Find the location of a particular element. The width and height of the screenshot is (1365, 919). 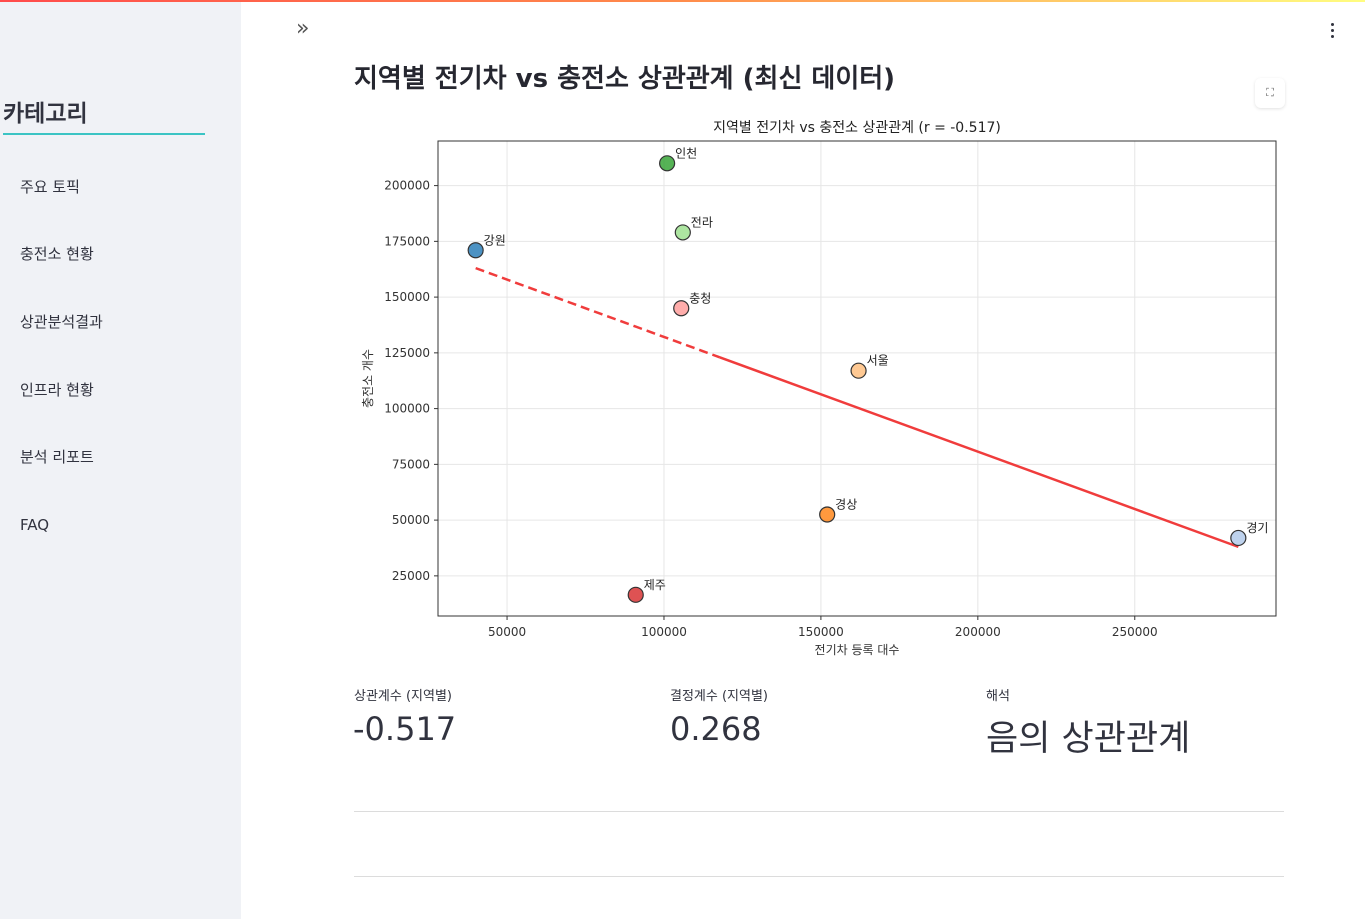

y-tick-label: 175000 is located at coordinates (407, 241).